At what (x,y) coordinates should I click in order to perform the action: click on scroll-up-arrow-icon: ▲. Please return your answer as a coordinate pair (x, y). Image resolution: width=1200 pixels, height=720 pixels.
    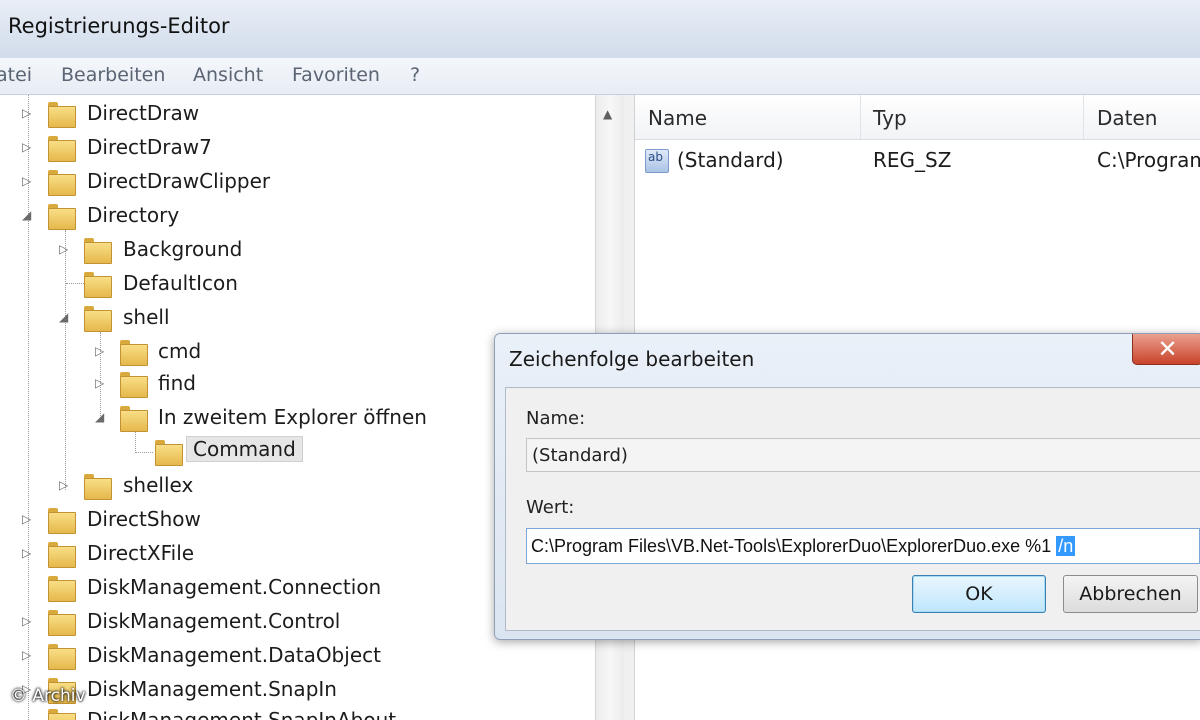
    Looking at the image, I should click on (607, 114).